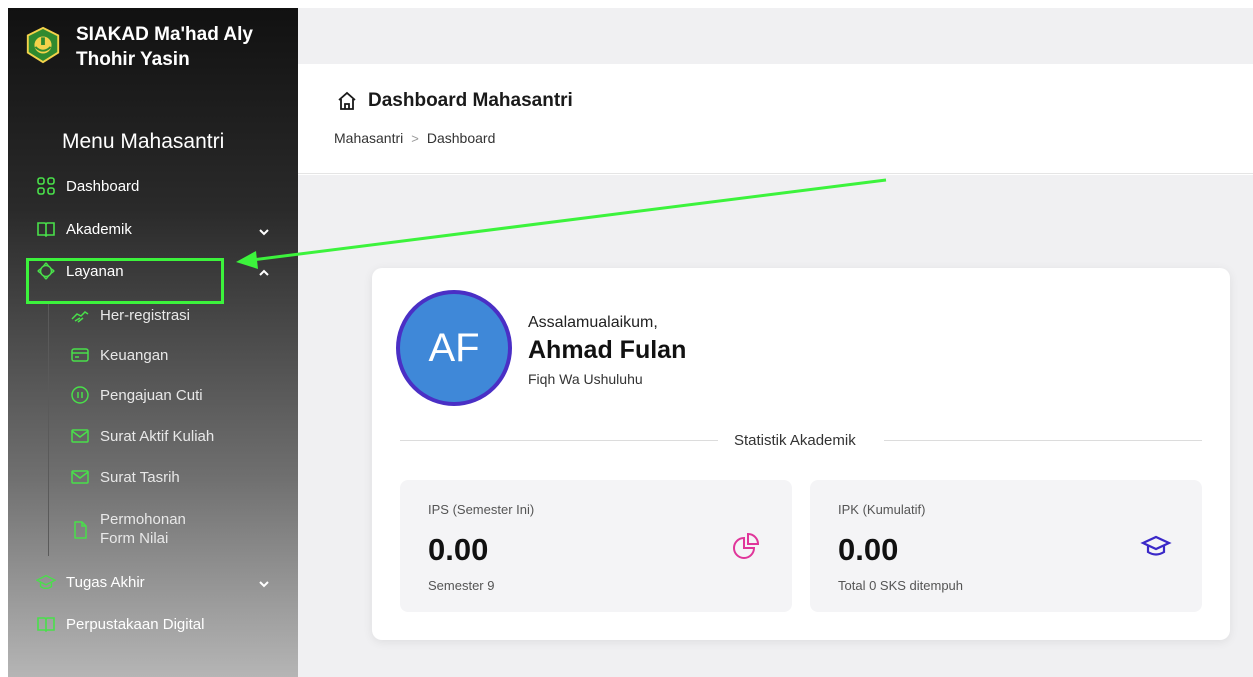  What do you see at coordinates (99, 229) in the screenshot?
I see `sidebar-item-label: Akademik` at bounding box center [99, 229].